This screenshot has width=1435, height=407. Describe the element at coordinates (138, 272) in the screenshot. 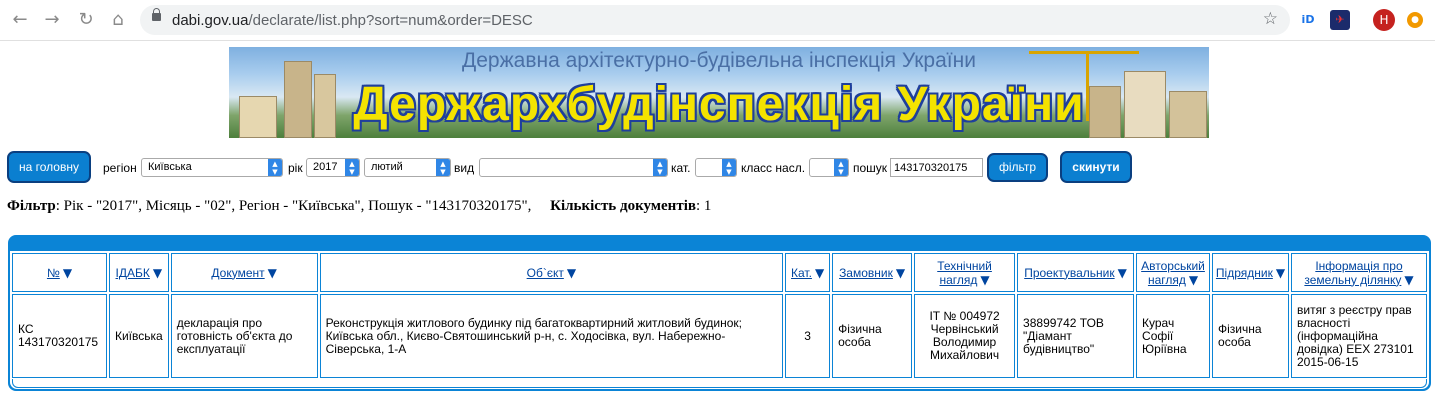

I see `column-header-idabk: IДАБК ▼` at that location.